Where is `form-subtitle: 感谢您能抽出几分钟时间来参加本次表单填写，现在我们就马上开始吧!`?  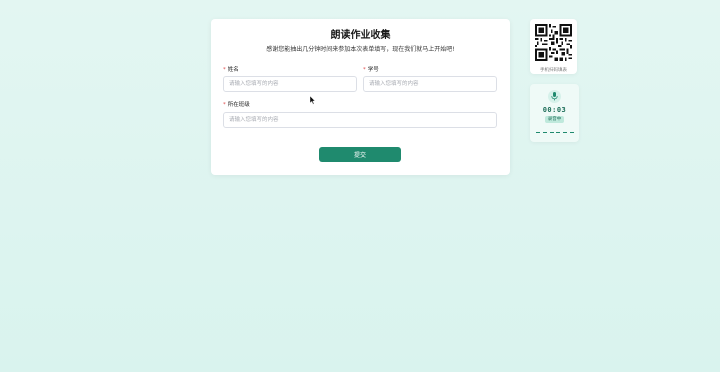 form-subtitle: 感谢您能抽出几分钟时间来参加本次表单填写，现在我们就马上开始吧! is located at coordinates (360, 49).